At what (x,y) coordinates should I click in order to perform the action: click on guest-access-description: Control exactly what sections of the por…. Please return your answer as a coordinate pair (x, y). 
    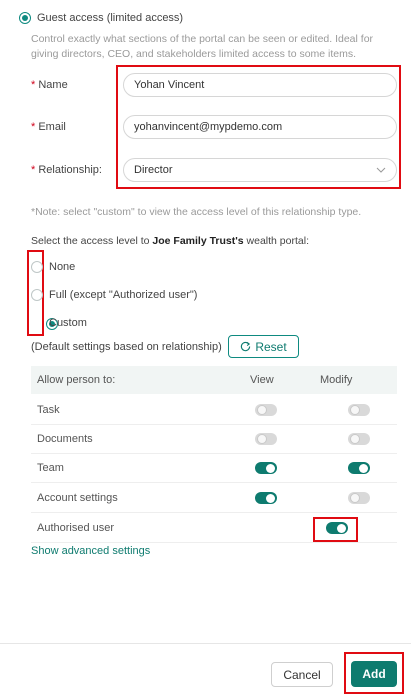
    Looking at the image, I should click on (202, 46).